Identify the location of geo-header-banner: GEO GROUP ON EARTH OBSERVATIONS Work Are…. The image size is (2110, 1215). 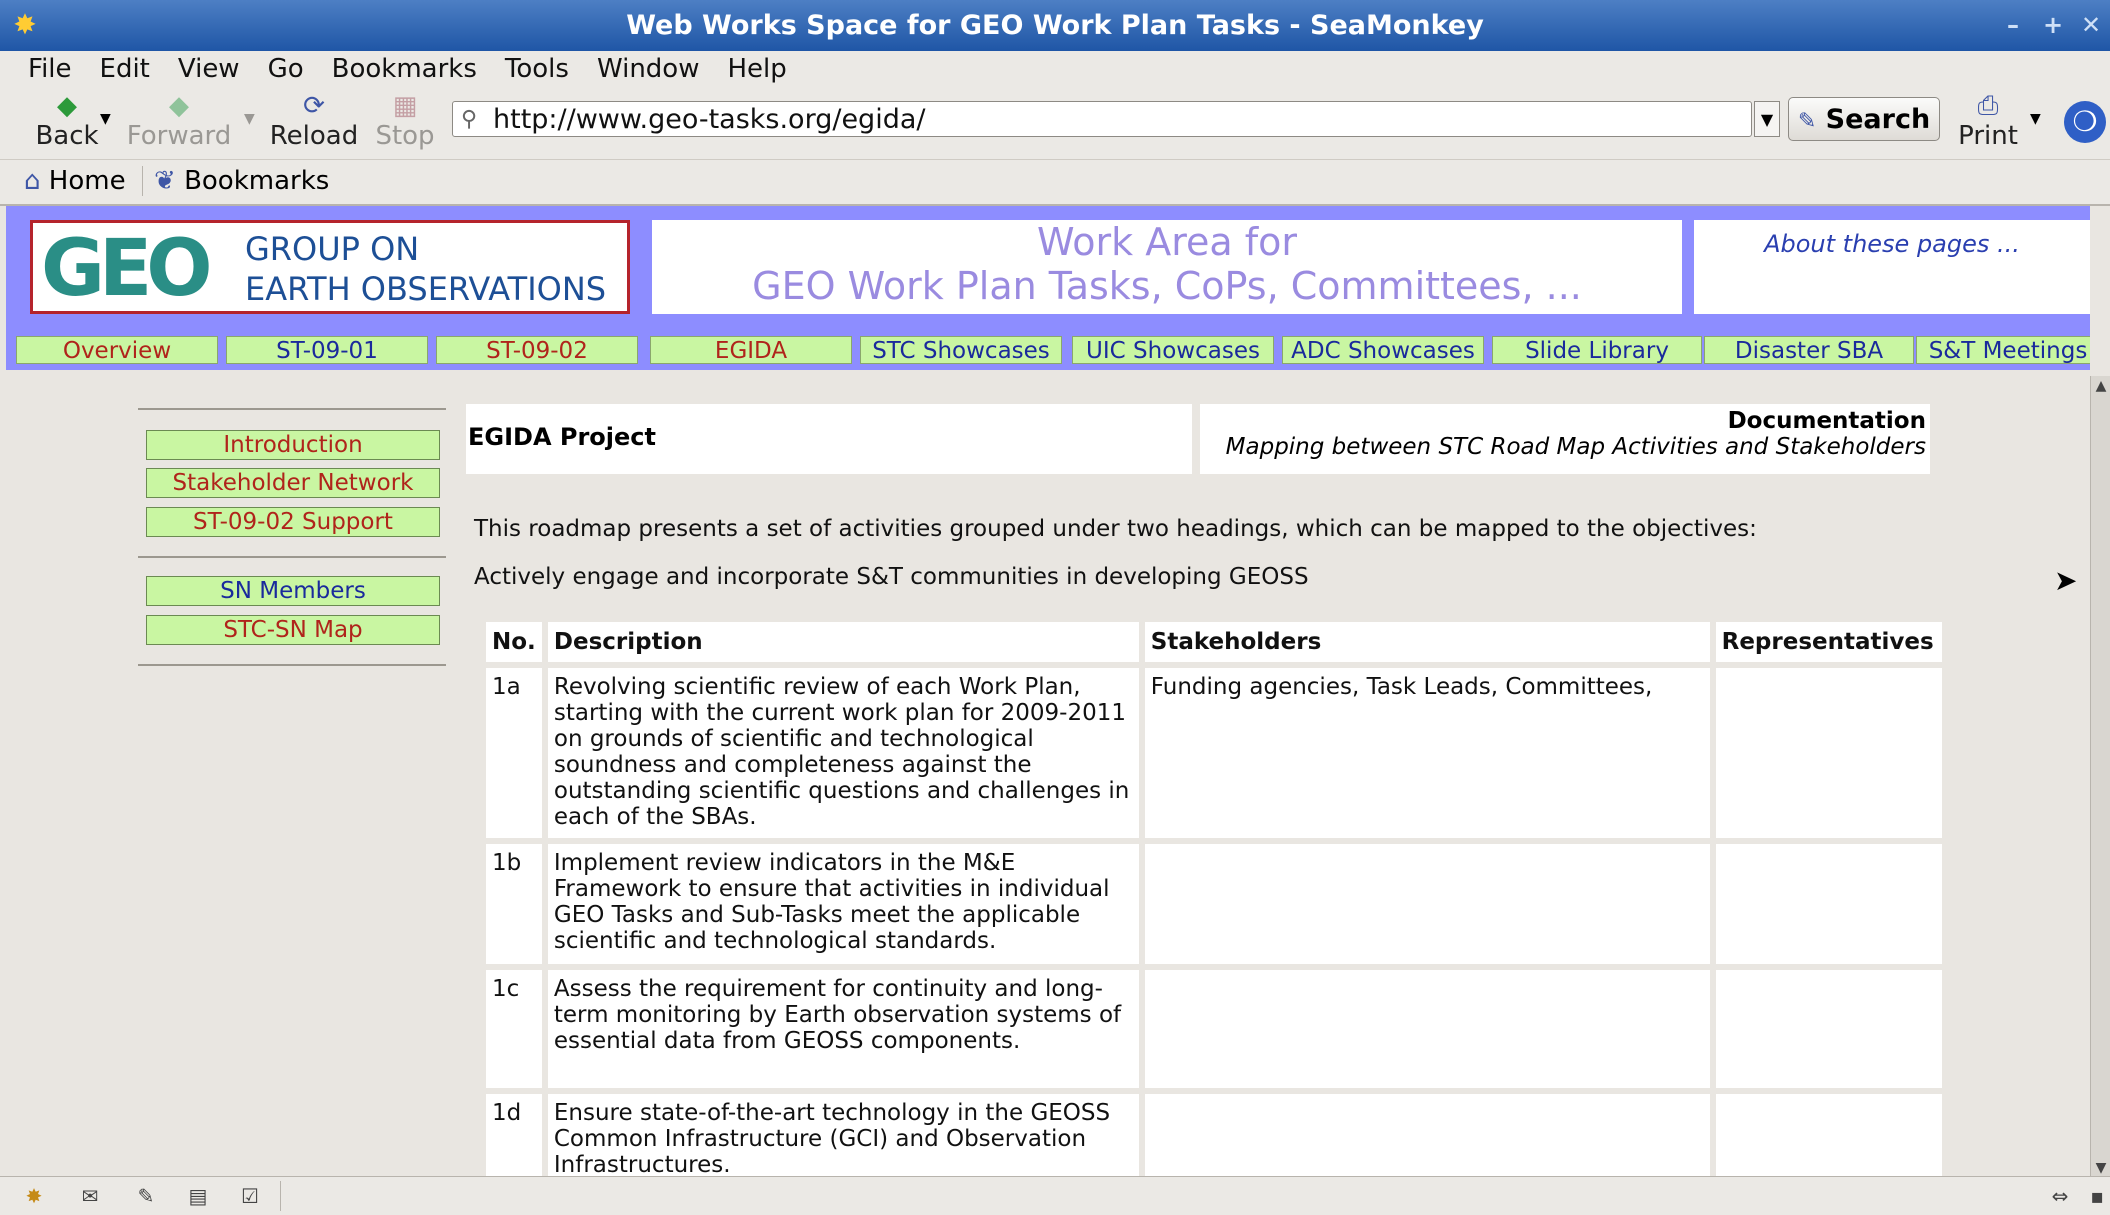
(1048, 288).